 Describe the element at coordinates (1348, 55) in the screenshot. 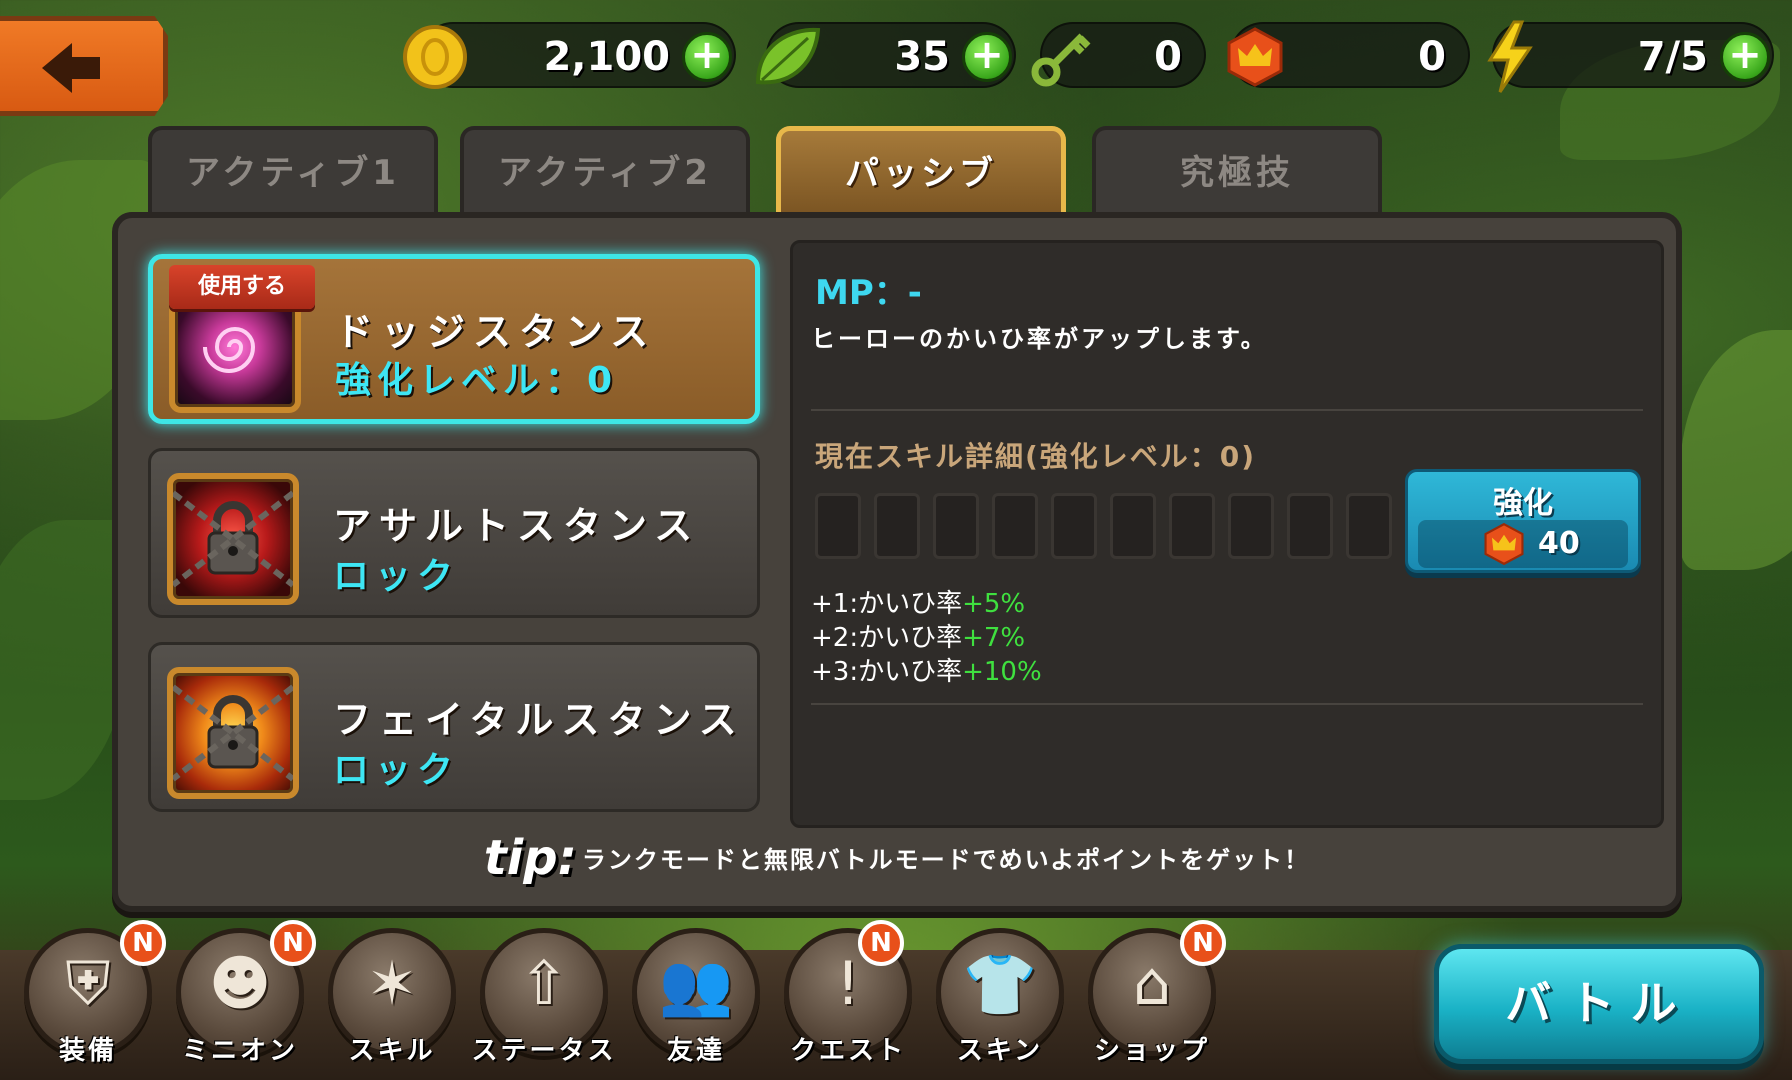

I see `crown-counter: 0` at that location.